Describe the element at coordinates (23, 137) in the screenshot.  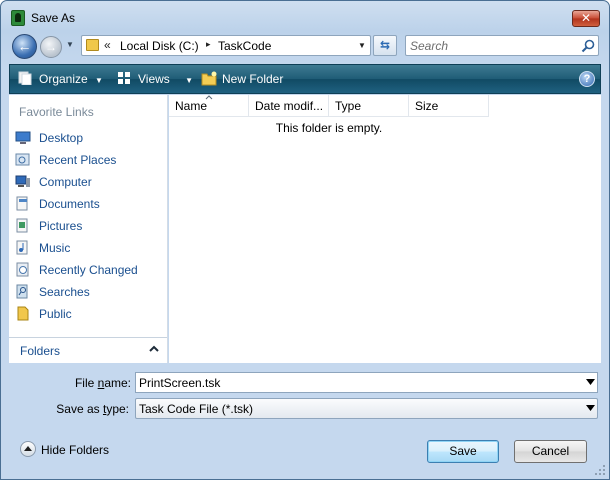
I see `desktop-icon` at that location.